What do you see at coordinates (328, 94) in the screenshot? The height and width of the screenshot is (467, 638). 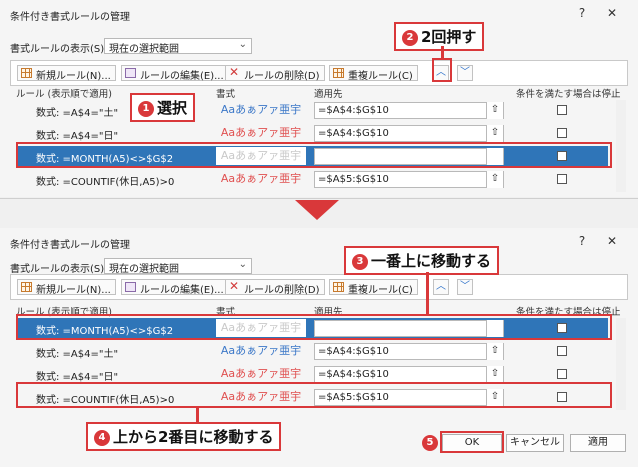 I see `col-applies-to: 適用先` at bounding box center [328, 94].